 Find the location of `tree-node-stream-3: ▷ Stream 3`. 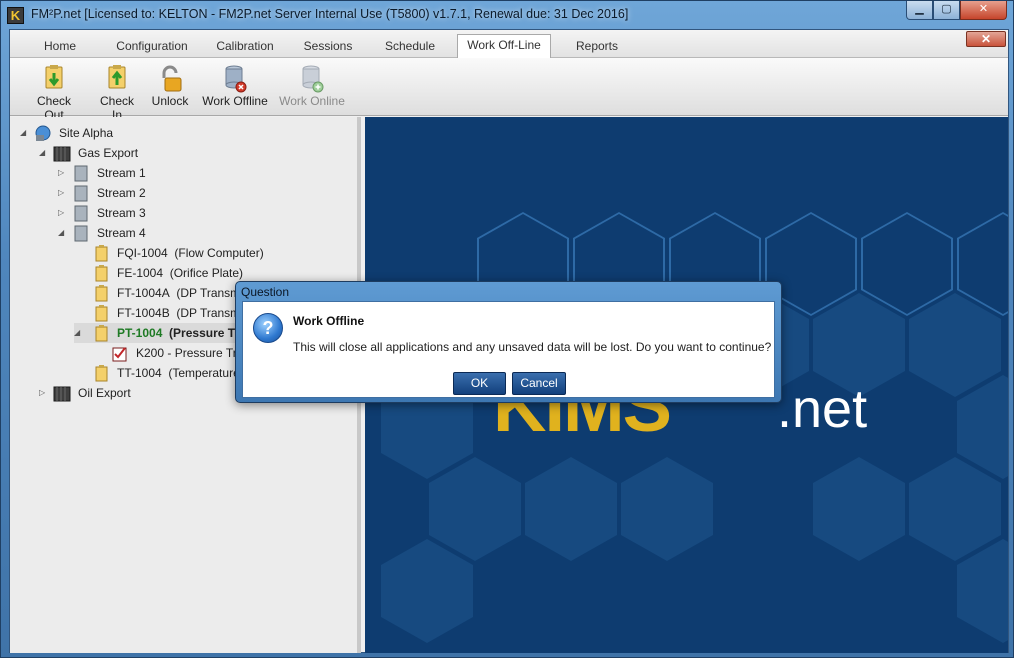

tree-node-stream-3: ▷ Stream 3 is located at coordinates (188, 213).